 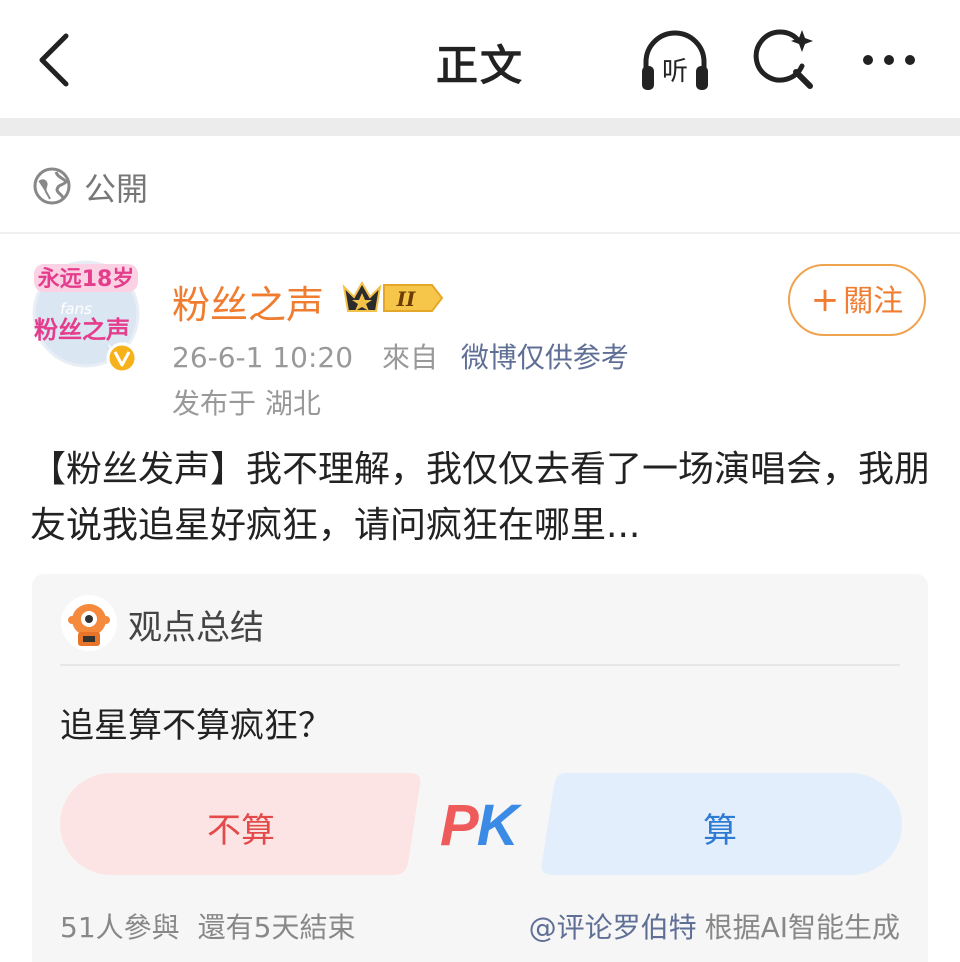 I want to click on poll-option-yes-button: 算, so click(x=720, y=824).